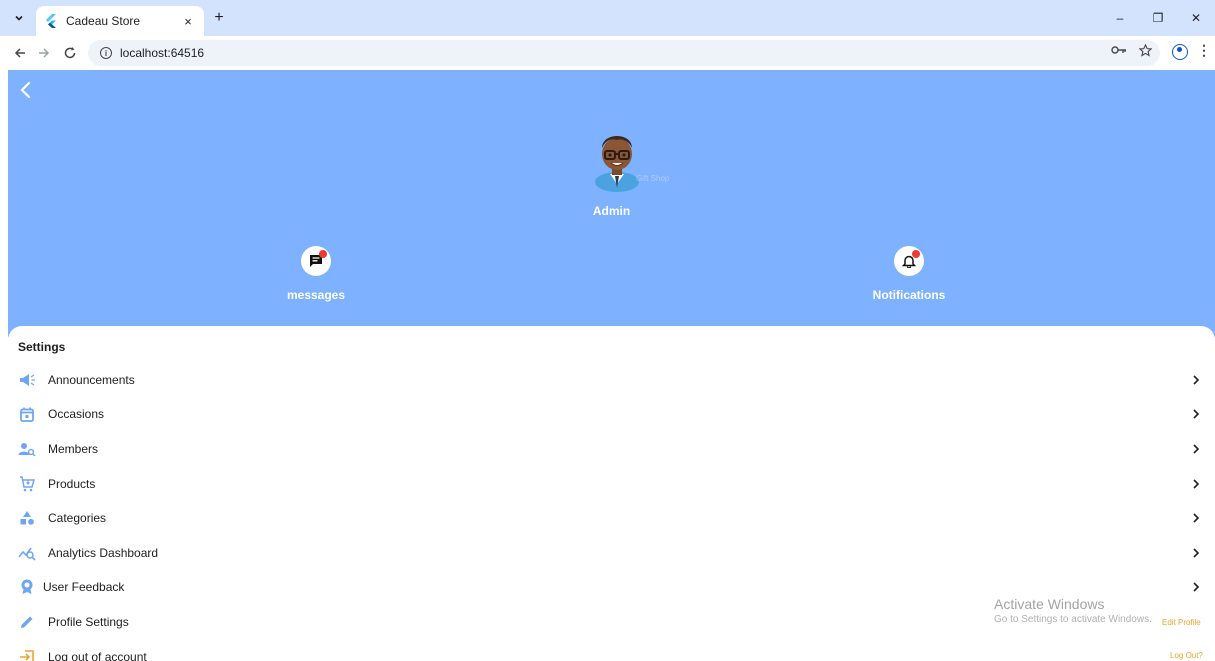 The width and height of the screenshot is (1215, 661). I want to click on close-button: ✕, so click(1196, 18).